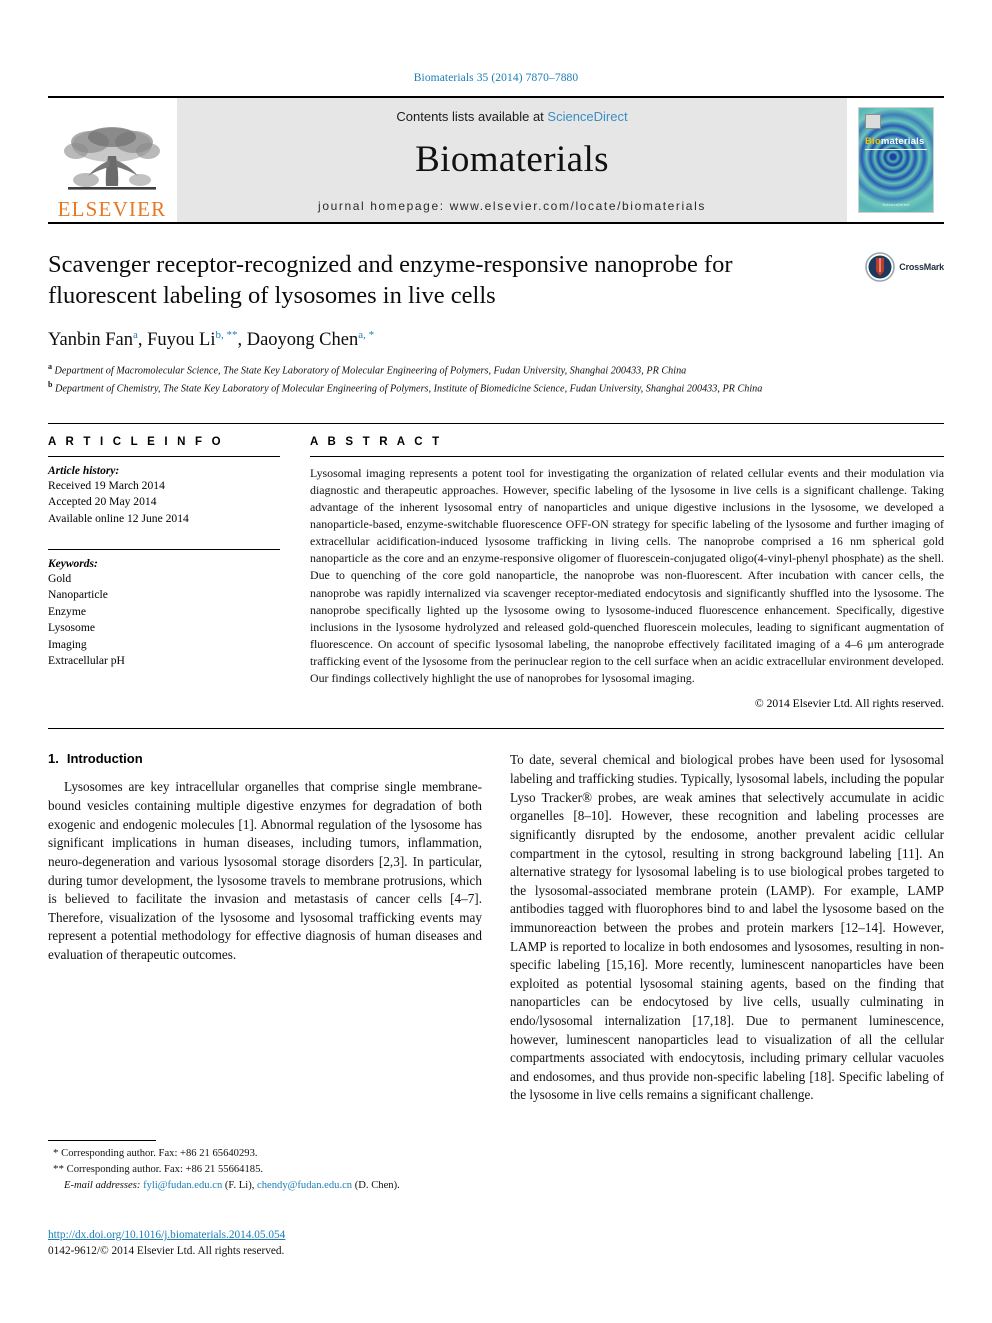  What do you see at coordinates (135, 335) in the screenshot?
I see `author-1-marks: a` at bounding box center [135, 335].